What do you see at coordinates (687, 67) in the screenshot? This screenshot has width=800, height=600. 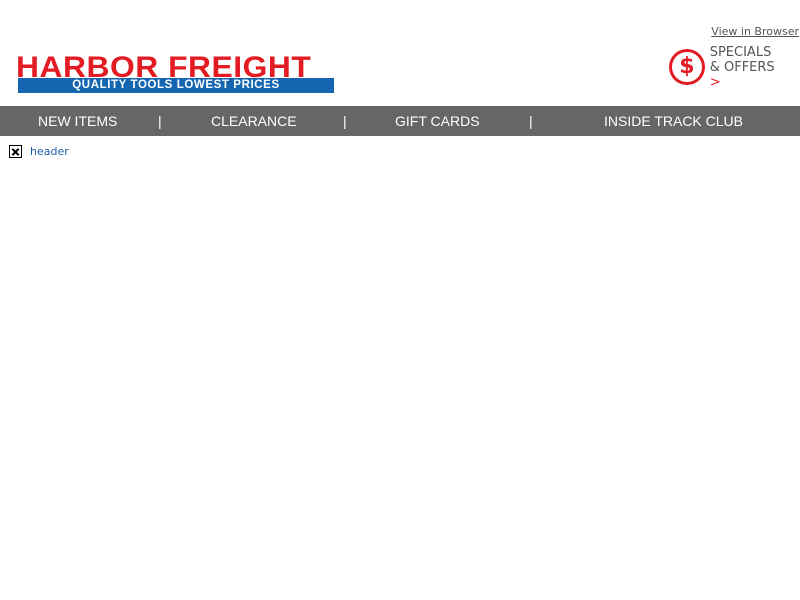 I see `dollar-circle-icon: $` at bounding box center [687, 67].